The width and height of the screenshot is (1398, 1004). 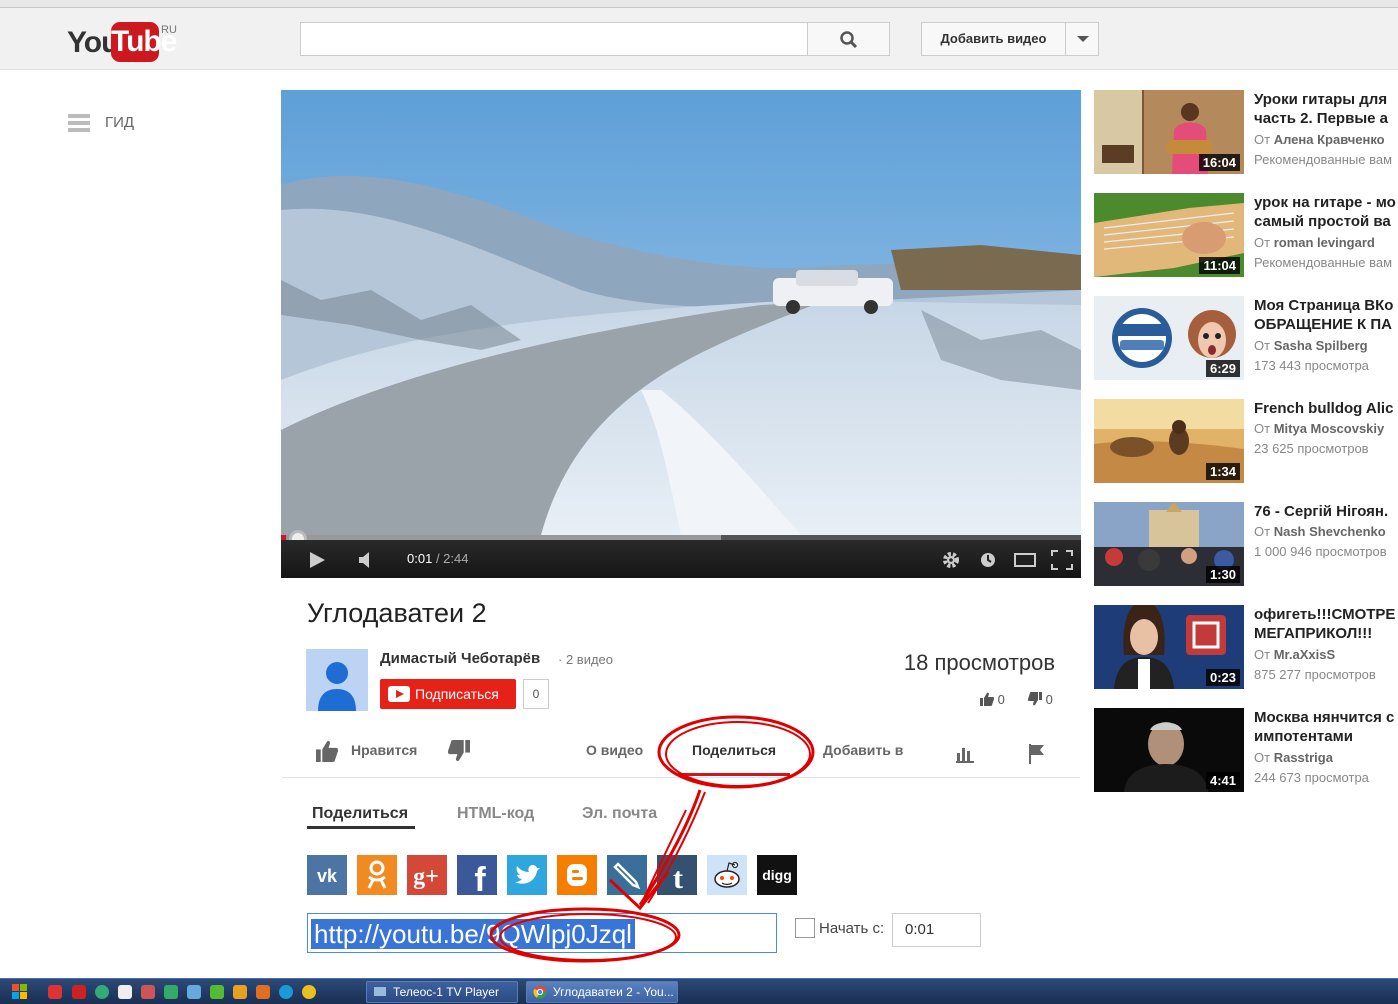 What do you see at coordinates (777, 875) in the screenshot?
I see `share-digg-button: digg` at bounding box center [777, 875].